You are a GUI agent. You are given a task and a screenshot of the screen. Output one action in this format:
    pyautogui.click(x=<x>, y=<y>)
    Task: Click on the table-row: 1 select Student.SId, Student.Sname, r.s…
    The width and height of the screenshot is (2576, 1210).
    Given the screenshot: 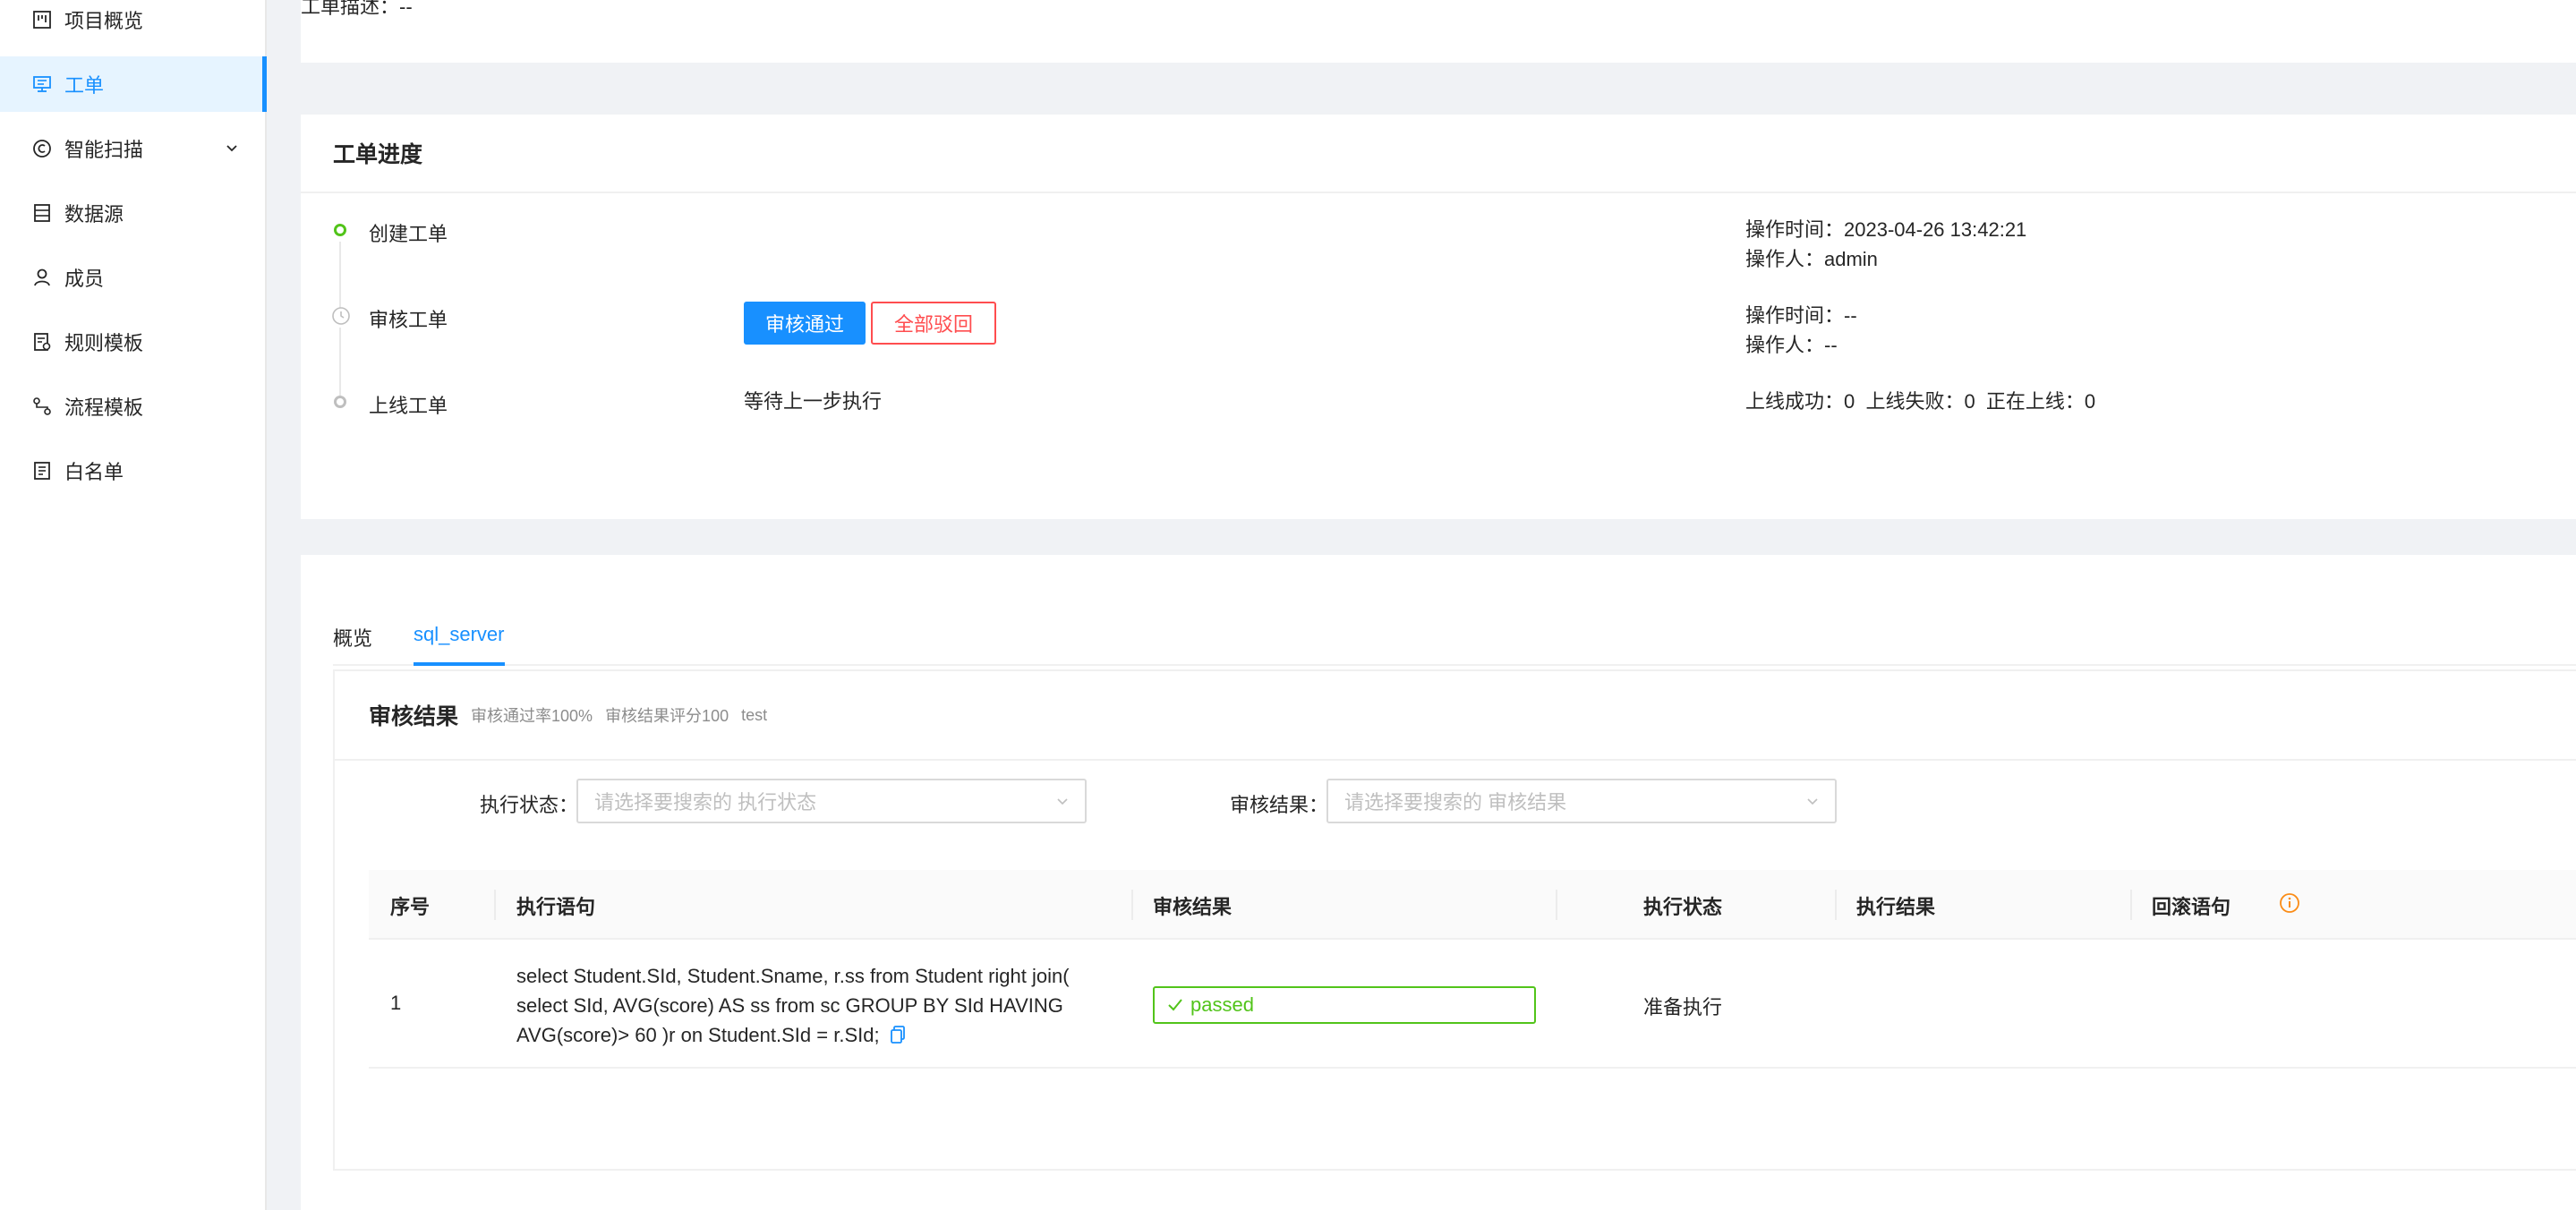 What is the action you would take?
    pyautogui.click(x=1472, y=1004)
    